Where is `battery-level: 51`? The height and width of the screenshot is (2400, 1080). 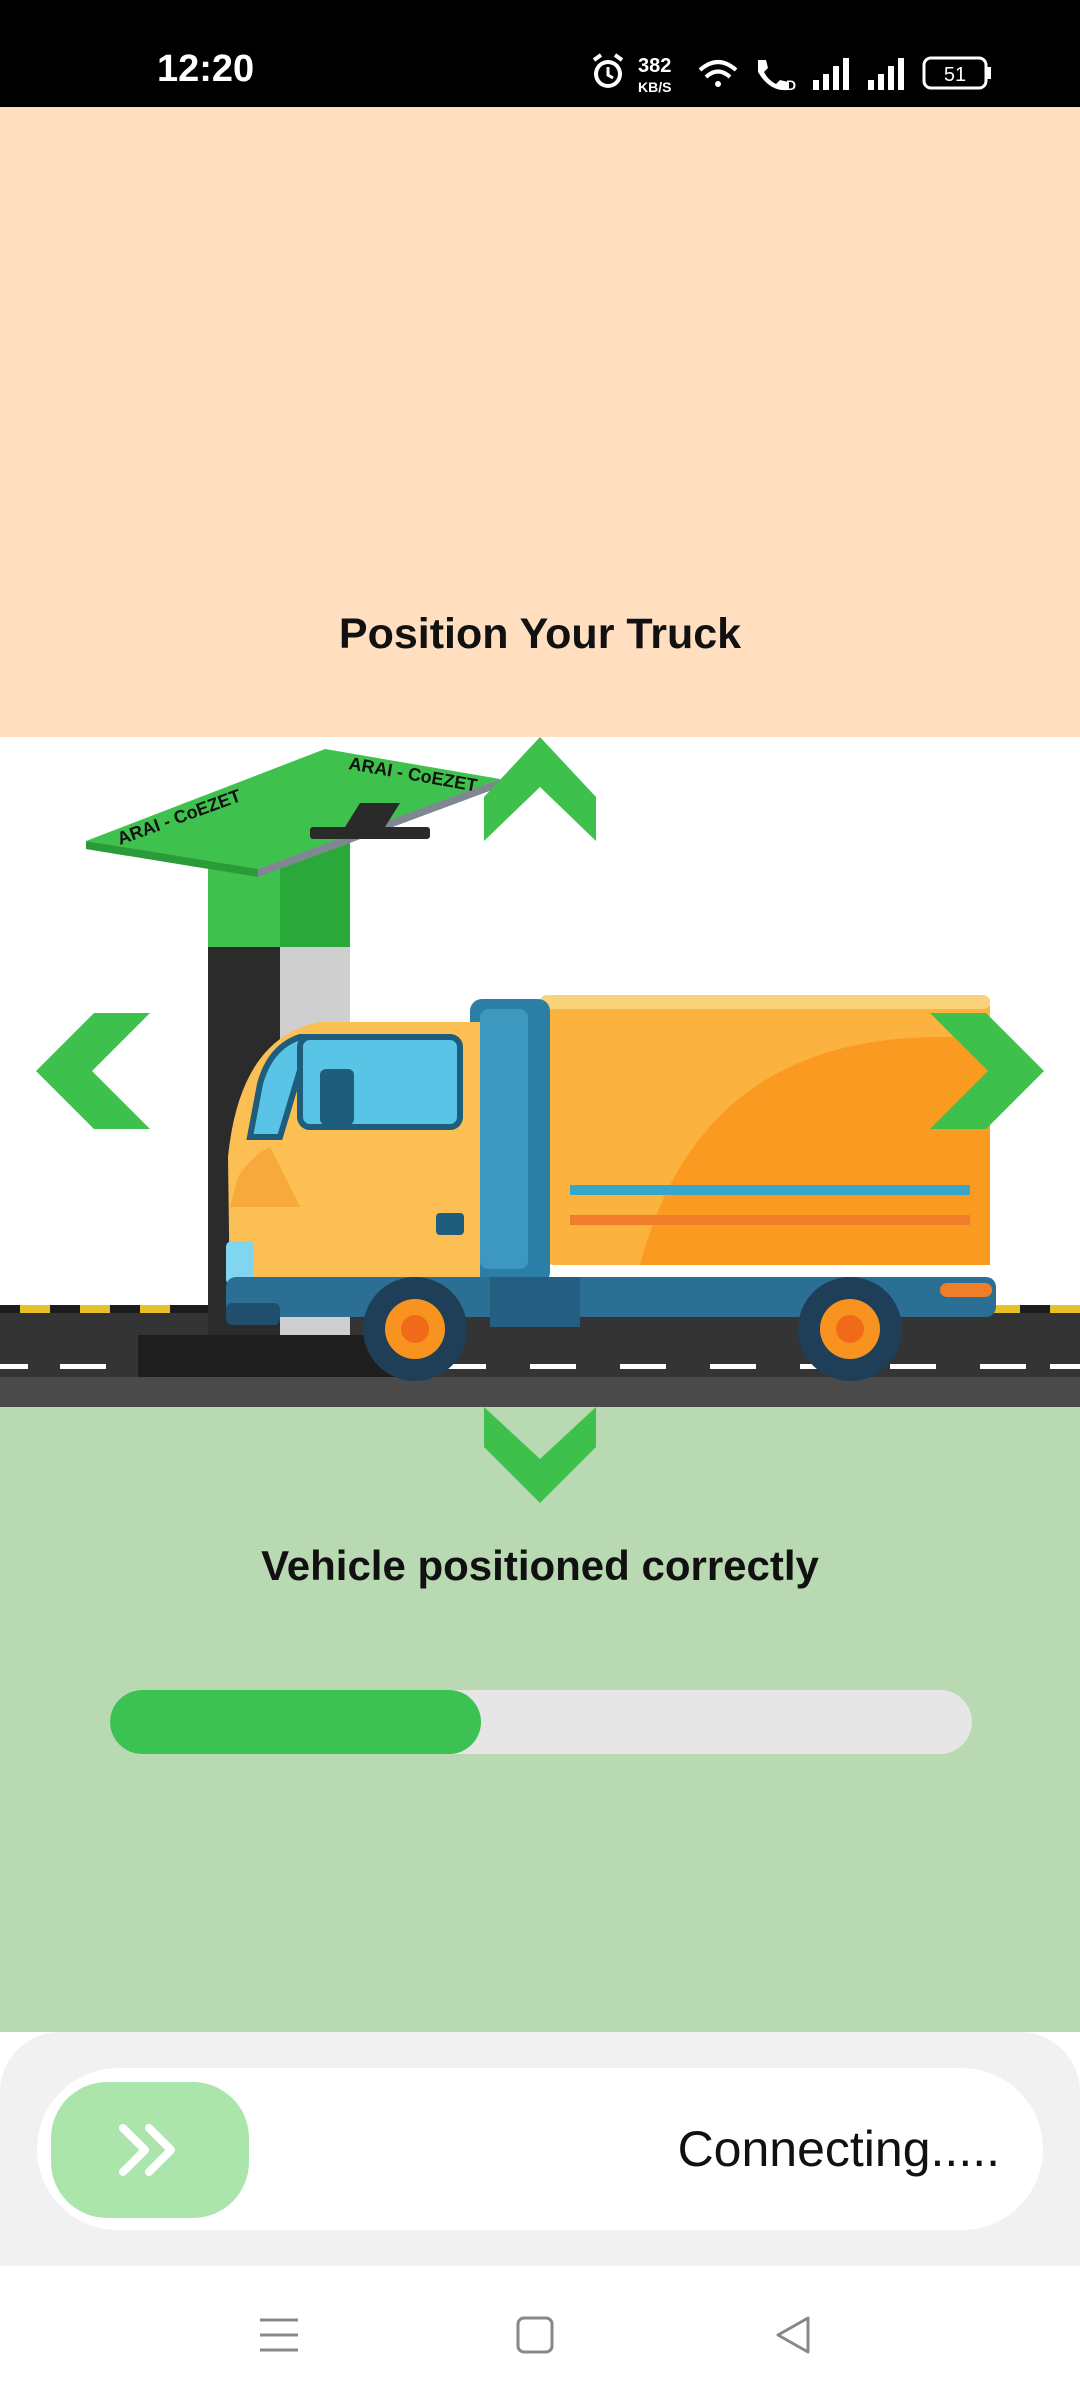
battery-level: 51 is located at coordinates (955, 75).